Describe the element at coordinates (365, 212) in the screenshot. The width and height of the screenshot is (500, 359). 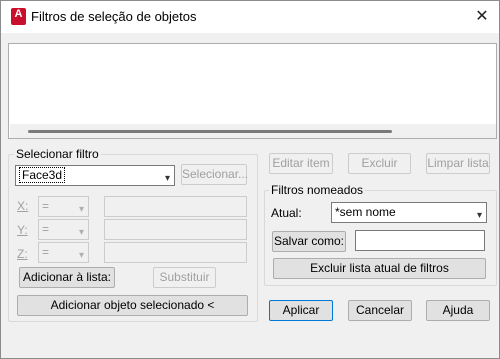
I see `current-filter-value: *sem nome` at that location.